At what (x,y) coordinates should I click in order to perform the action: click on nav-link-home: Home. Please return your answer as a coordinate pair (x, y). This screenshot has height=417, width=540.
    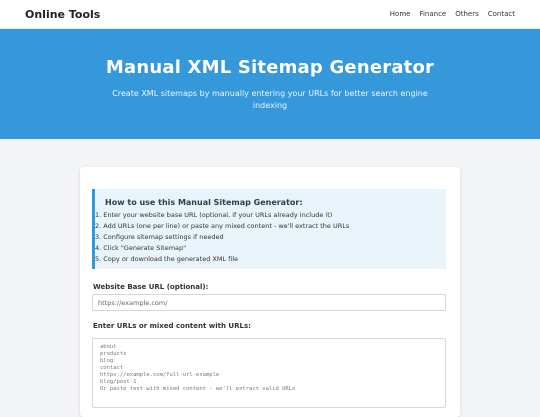
    Looking at the image, I should click on (400, 14).